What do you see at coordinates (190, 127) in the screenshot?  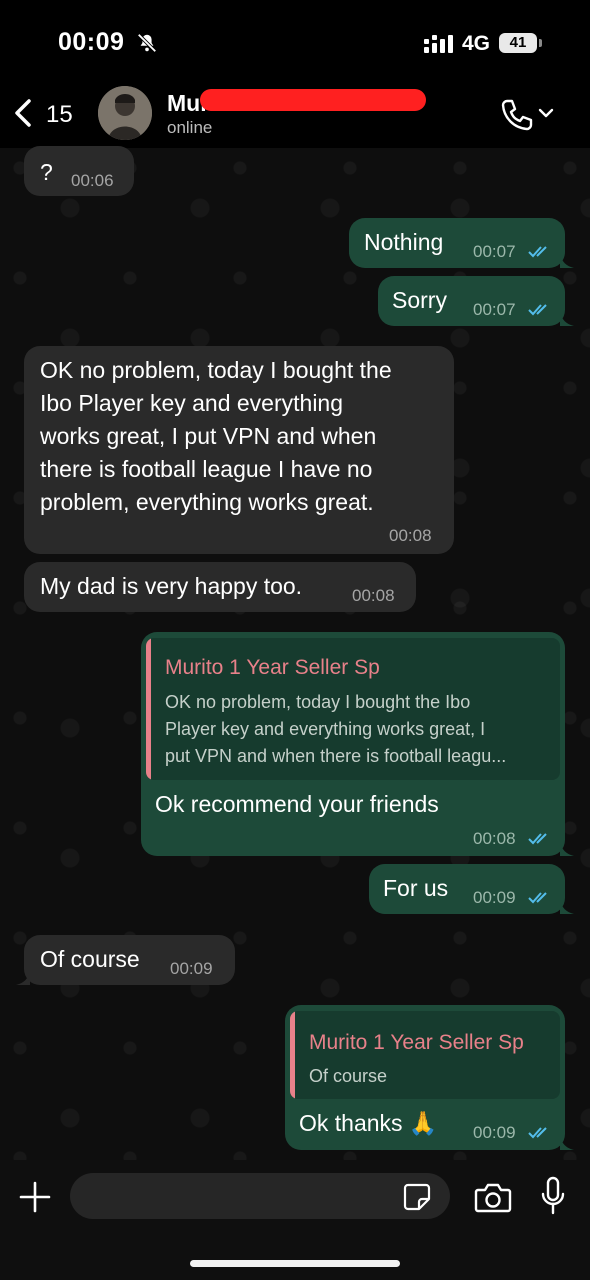 I see `contact-status: online` at bounding box center [190, 127].